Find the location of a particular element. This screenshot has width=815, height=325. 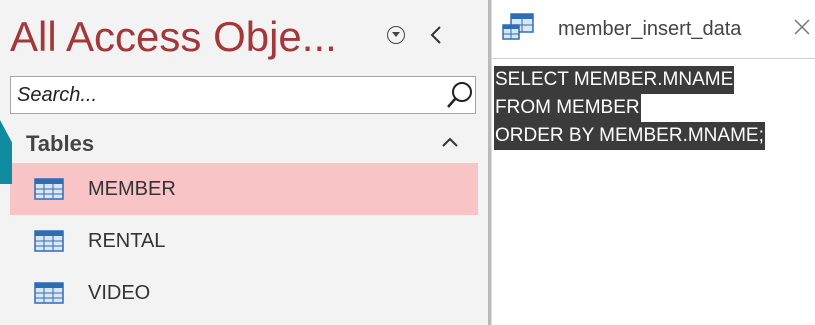

nav-item-label: VIDEO is located at coordinates (119, 293).